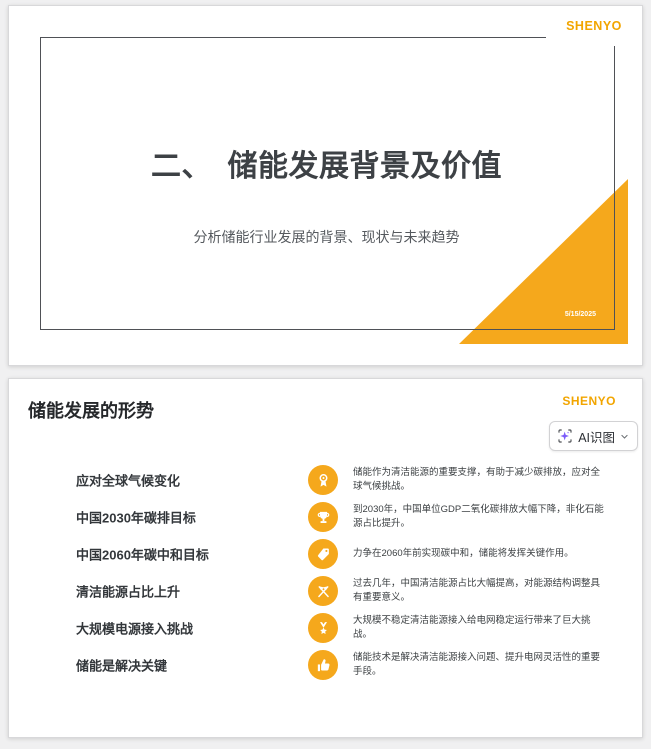 The image size is (651, 749). What do you see at coordinates (323, 665) in the screenshot?
I see `thumbs-up-icon` at bounding box center [323, 665].